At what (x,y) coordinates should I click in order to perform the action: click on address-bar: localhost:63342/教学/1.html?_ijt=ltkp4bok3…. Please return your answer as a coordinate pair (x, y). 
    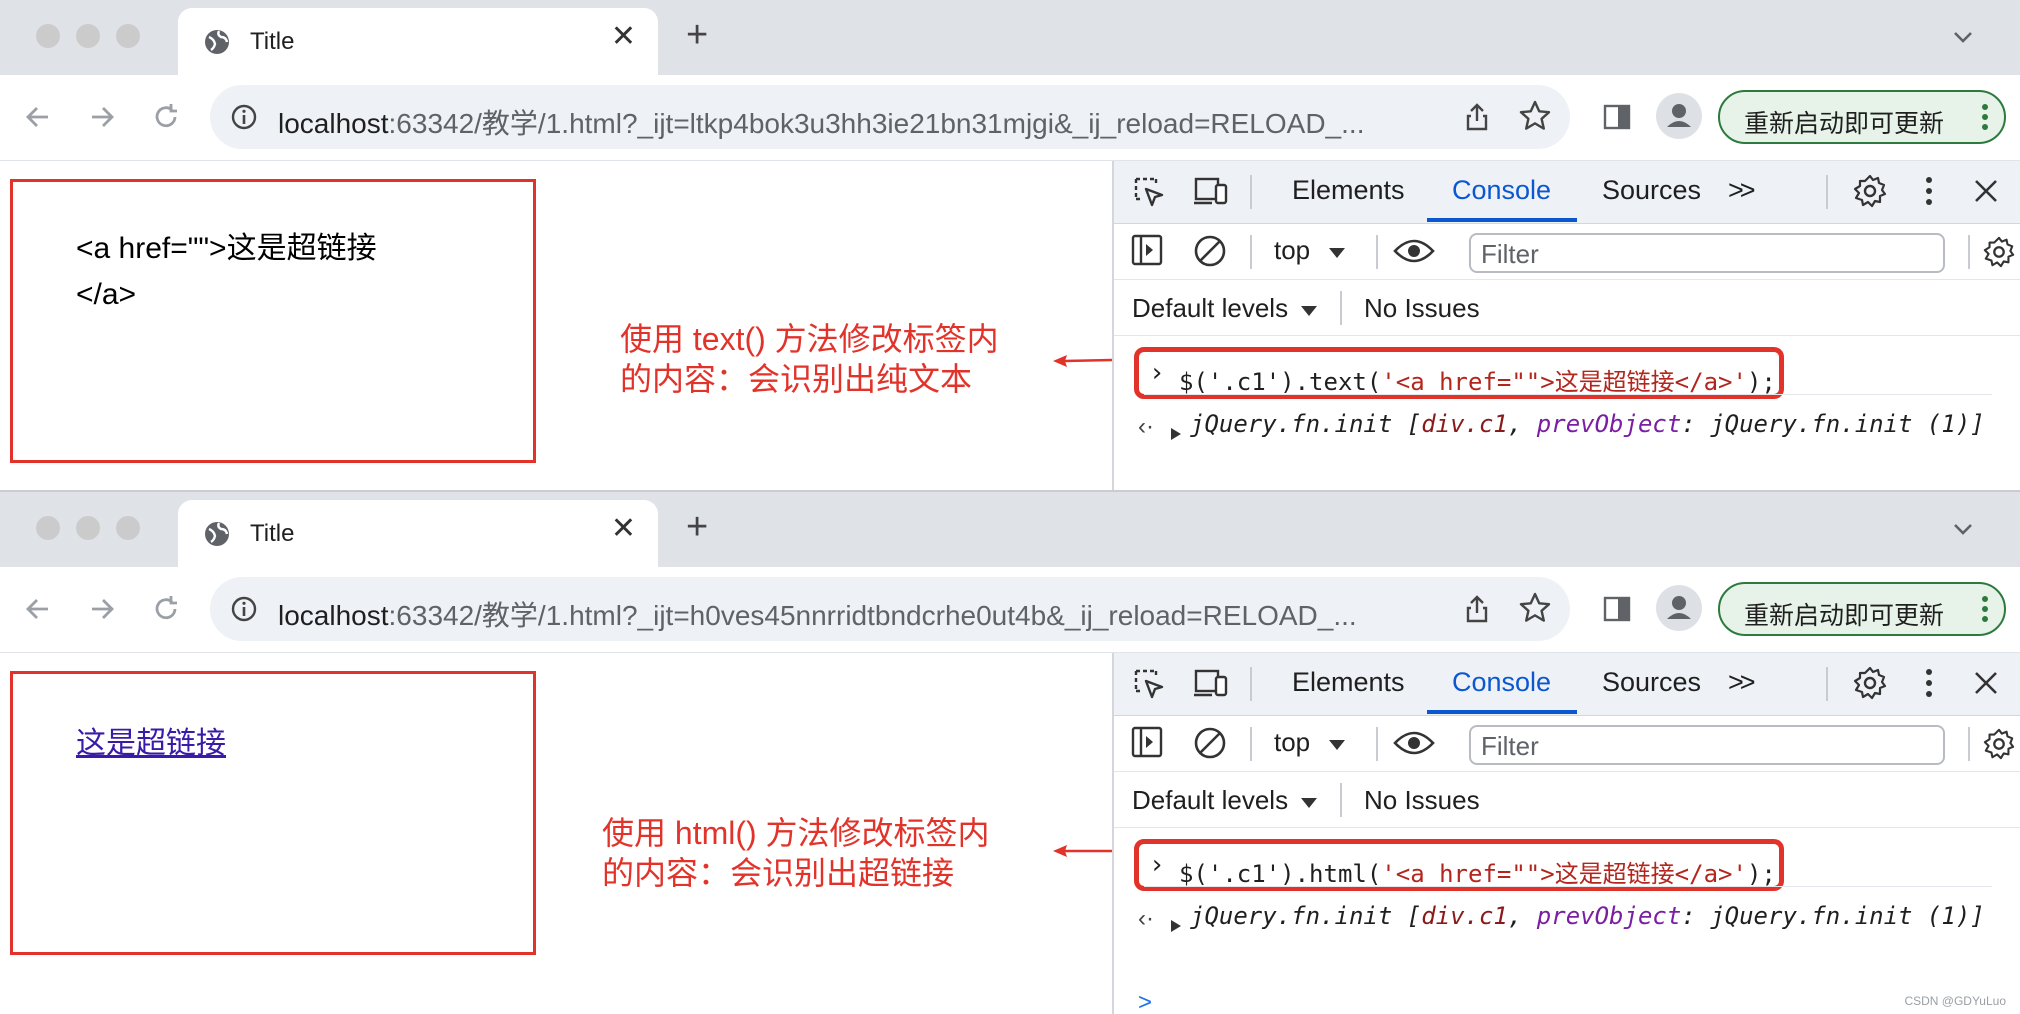
    Looking at the image, I should click on (890, 117).